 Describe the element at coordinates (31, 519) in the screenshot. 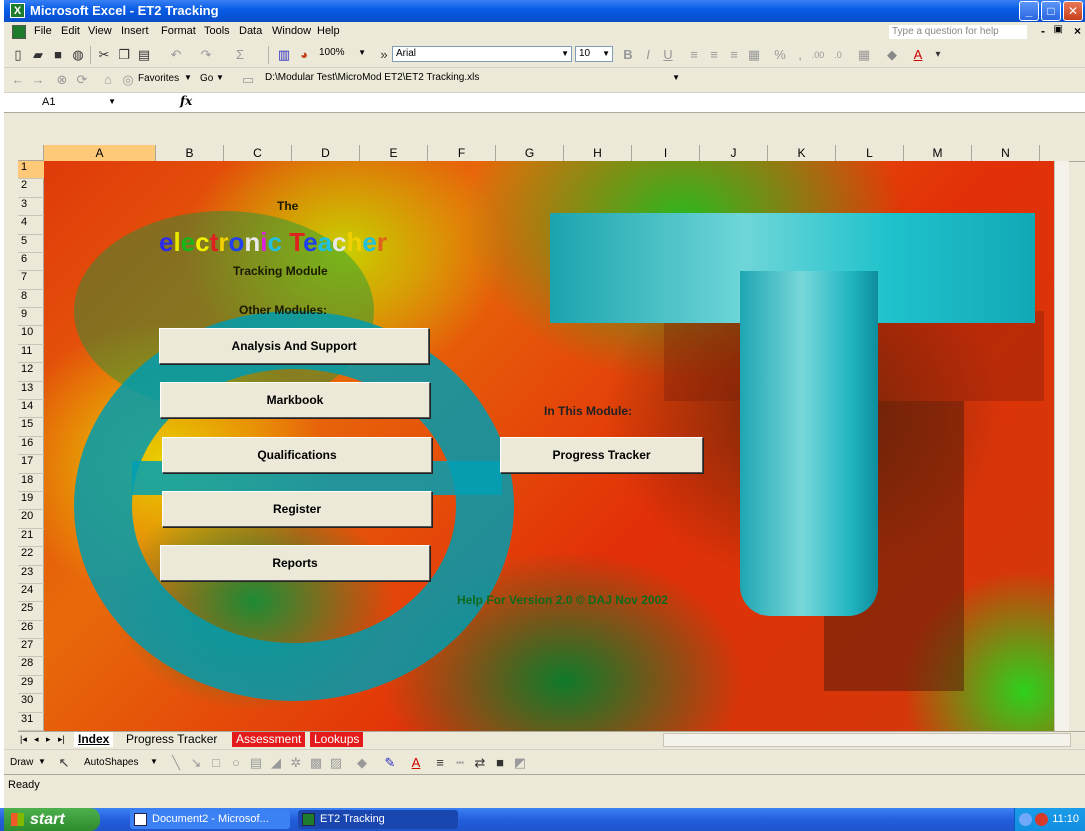

I see `row-header: 20` at that location.